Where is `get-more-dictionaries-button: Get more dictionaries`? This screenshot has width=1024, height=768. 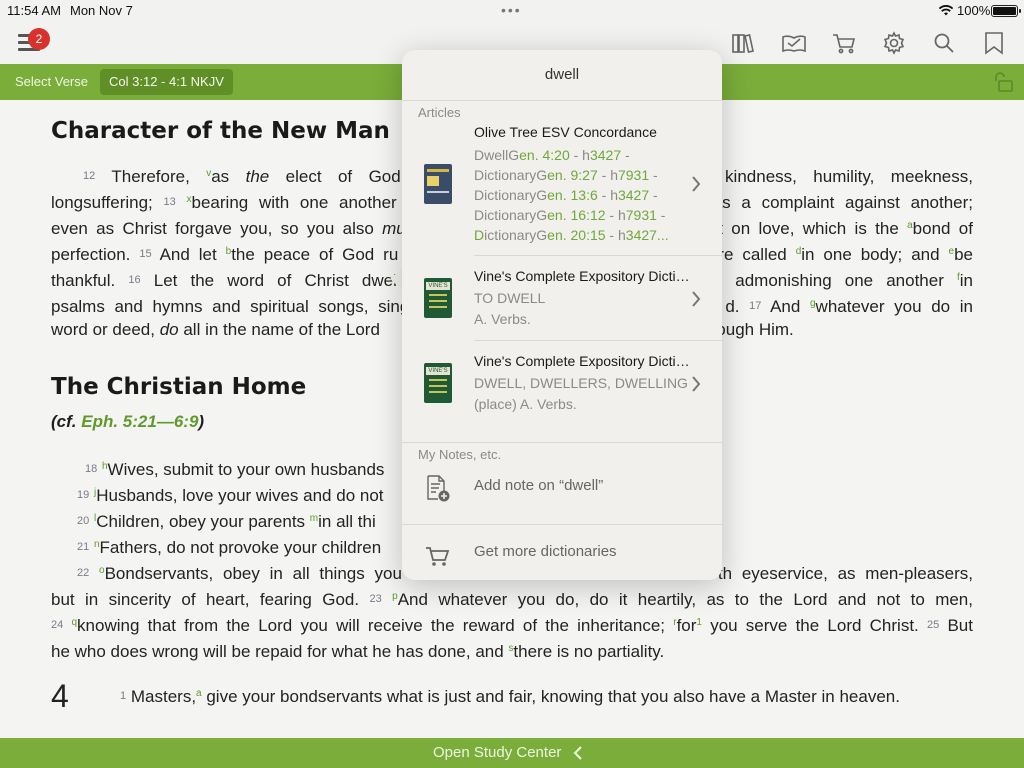 get-more-dictionaries-button: Get more dictionaries is located at coordinates (562, 552).